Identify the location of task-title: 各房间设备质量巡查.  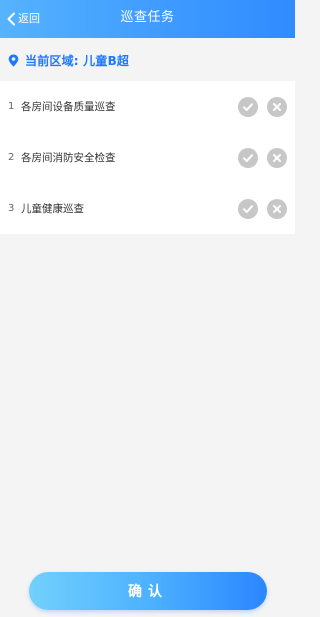
(68, 107).